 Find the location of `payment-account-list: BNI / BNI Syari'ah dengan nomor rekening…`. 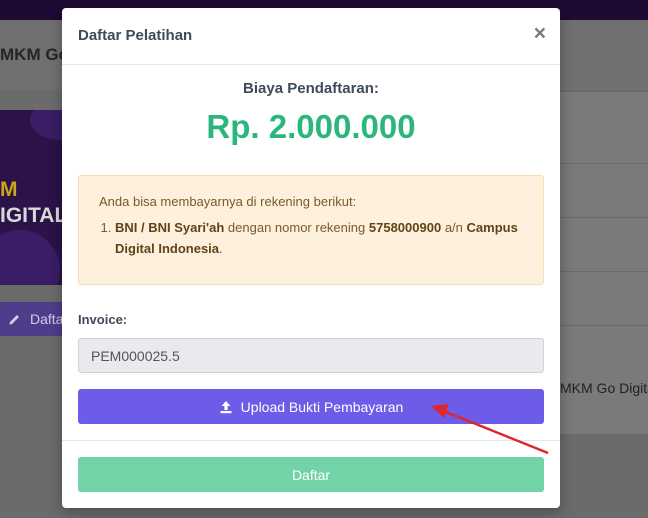

payment-account-list: BNI / BNI Syari'ah dengan nomor rekening… is located at coordinates (311, 238).